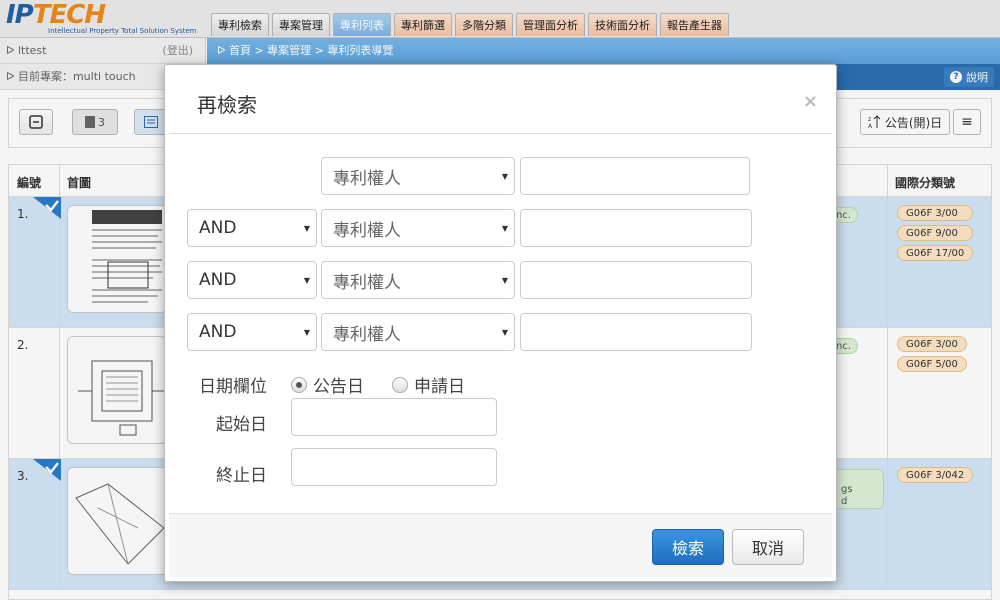  What do you see at coordinates (299, 384) in the screenshot?
I see `radio-selected-icon` at bounding box center [299, 384].